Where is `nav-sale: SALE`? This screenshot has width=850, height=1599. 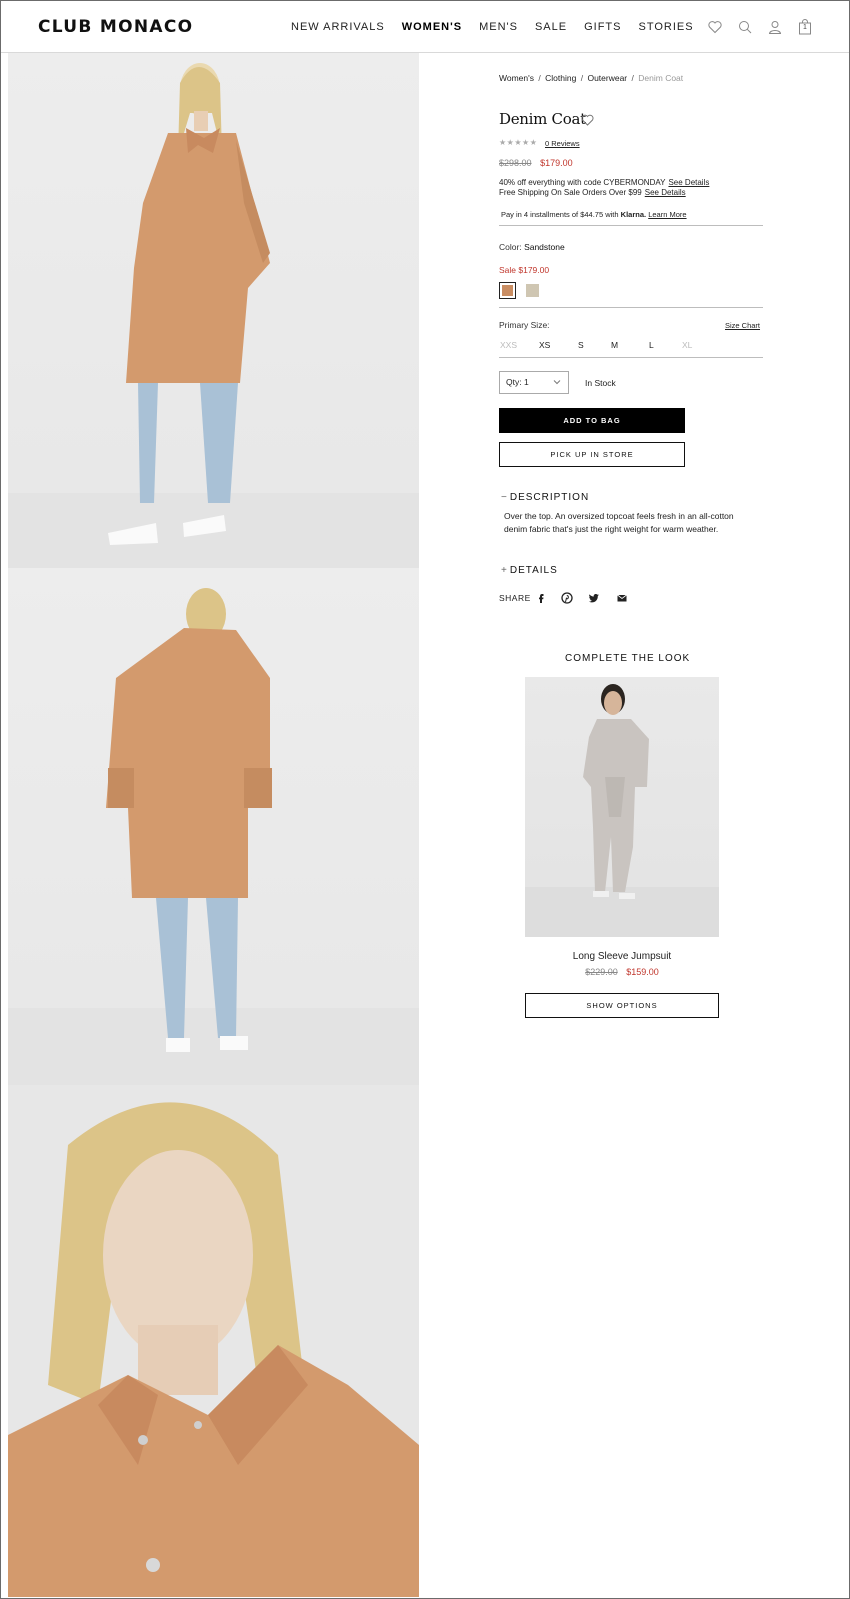 nav-sale: SALE is located at coordinates (551, 27).